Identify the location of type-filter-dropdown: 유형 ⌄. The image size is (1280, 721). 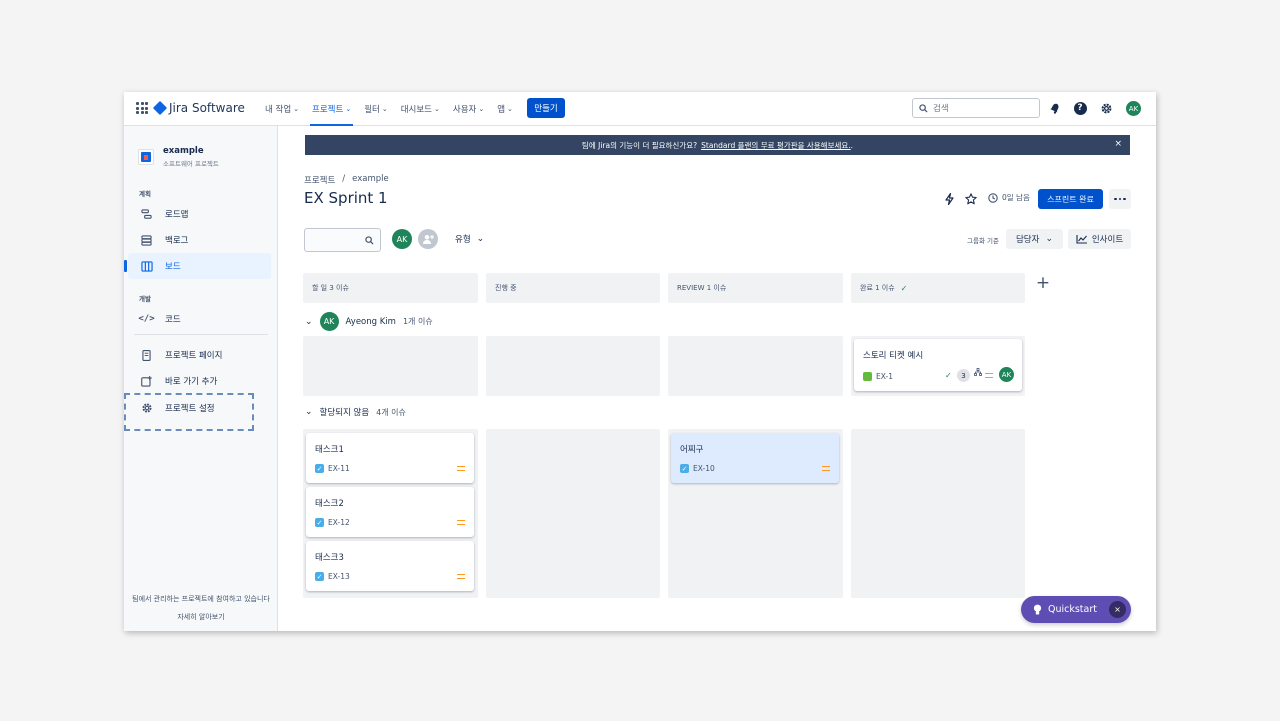
(469, 239).